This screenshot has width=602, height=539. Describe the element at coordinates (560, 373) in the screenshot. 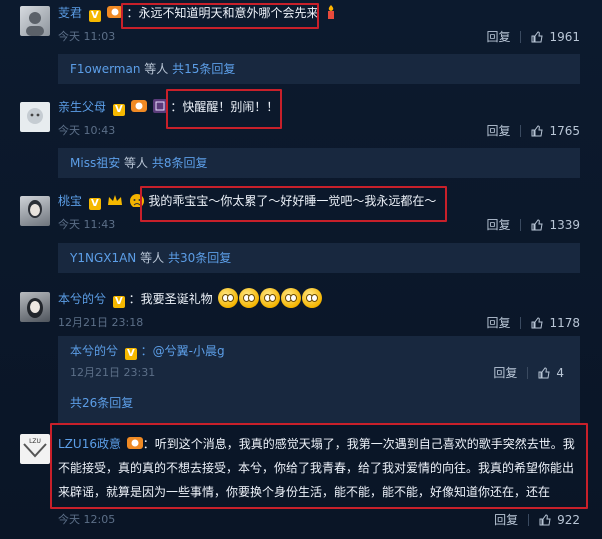

I see `like-count: 4` at that location.